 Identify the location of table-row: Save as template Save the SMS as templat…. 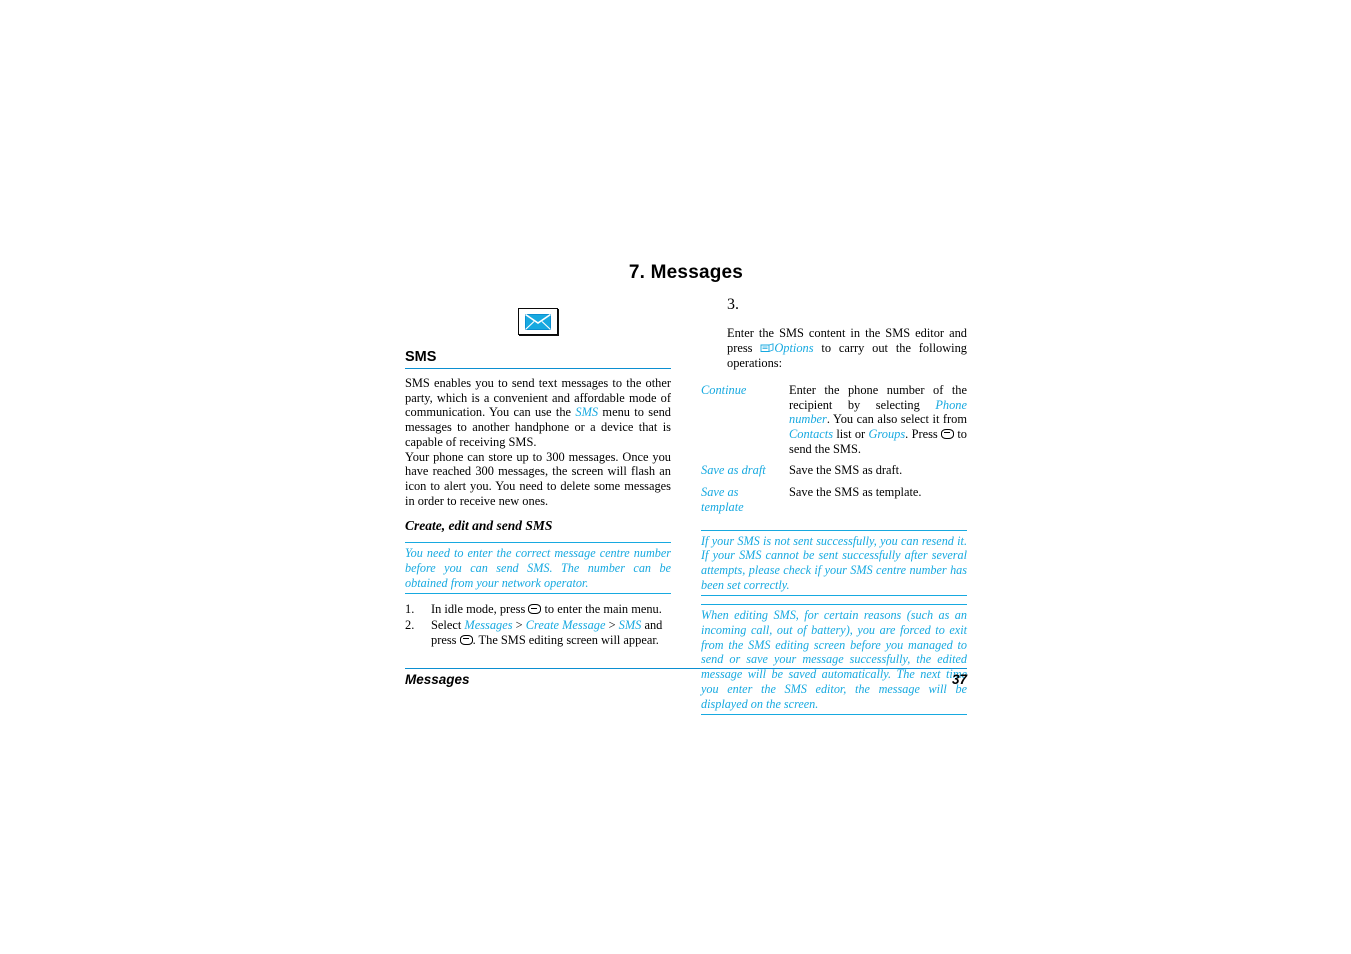
(834, 503).